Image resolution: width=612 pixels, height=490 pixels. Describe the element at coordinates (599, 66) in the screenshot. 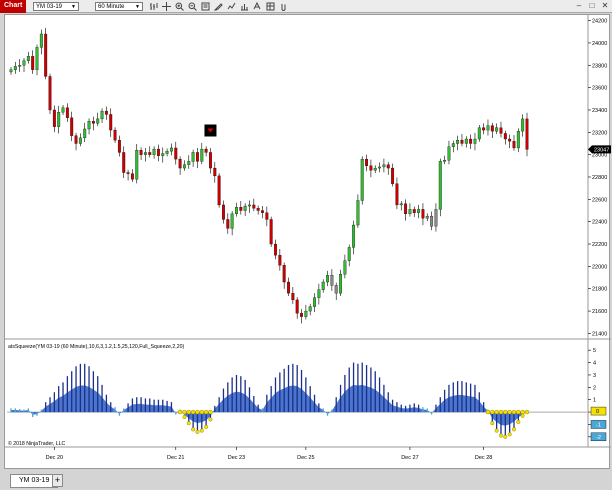

I see `price-axis-label: 23800` at that location.